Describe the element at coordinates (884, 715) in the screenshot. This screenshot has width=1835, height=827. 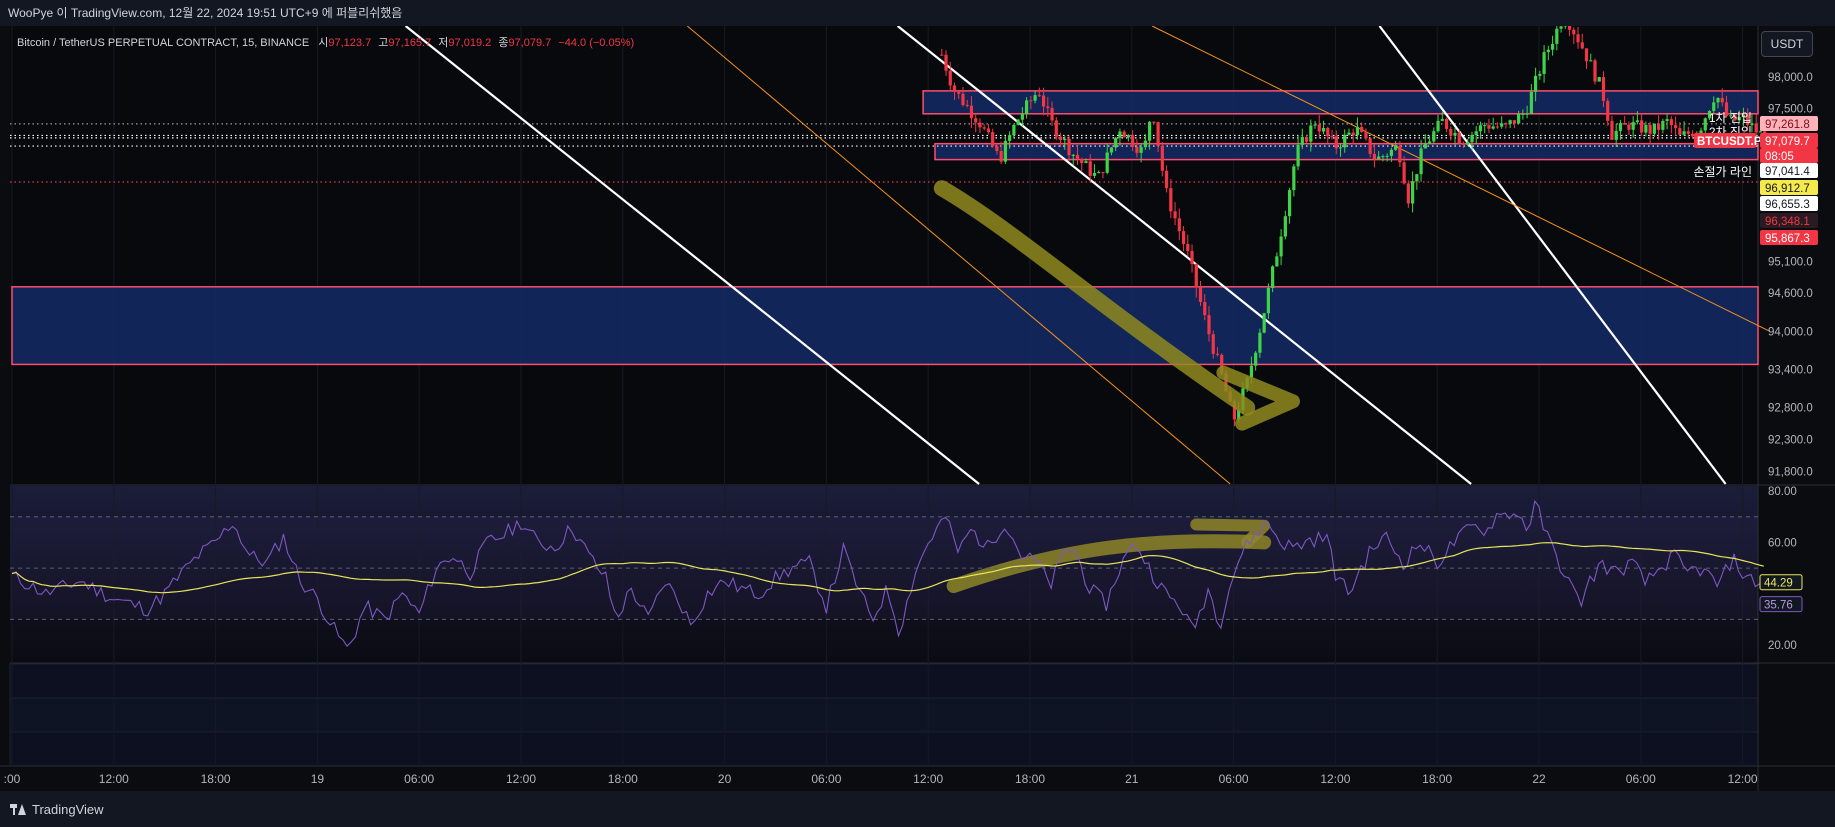
I see `empty-panes` at that location.